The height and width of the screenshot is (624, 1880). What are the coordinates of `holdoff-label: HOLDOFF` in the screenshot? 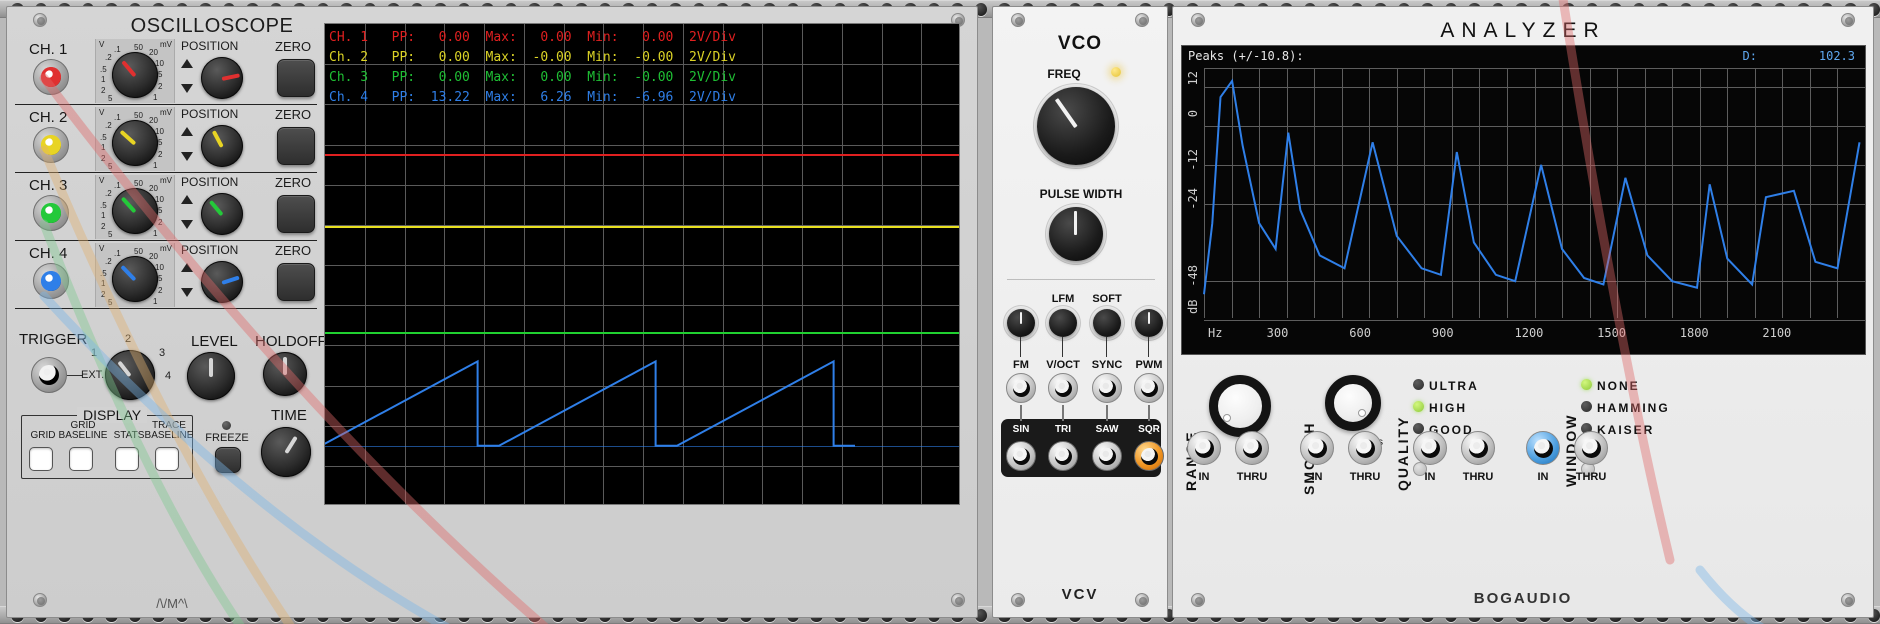 It's located at (291, 341).